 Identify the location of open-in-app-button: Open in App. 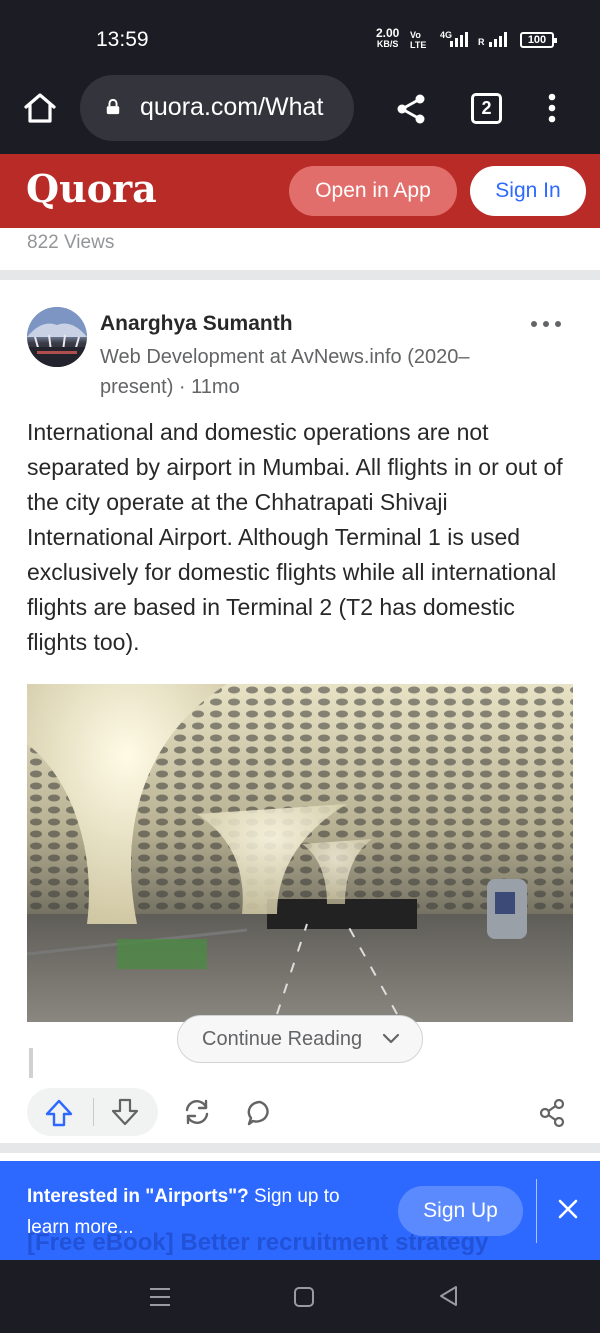
(373, 191).